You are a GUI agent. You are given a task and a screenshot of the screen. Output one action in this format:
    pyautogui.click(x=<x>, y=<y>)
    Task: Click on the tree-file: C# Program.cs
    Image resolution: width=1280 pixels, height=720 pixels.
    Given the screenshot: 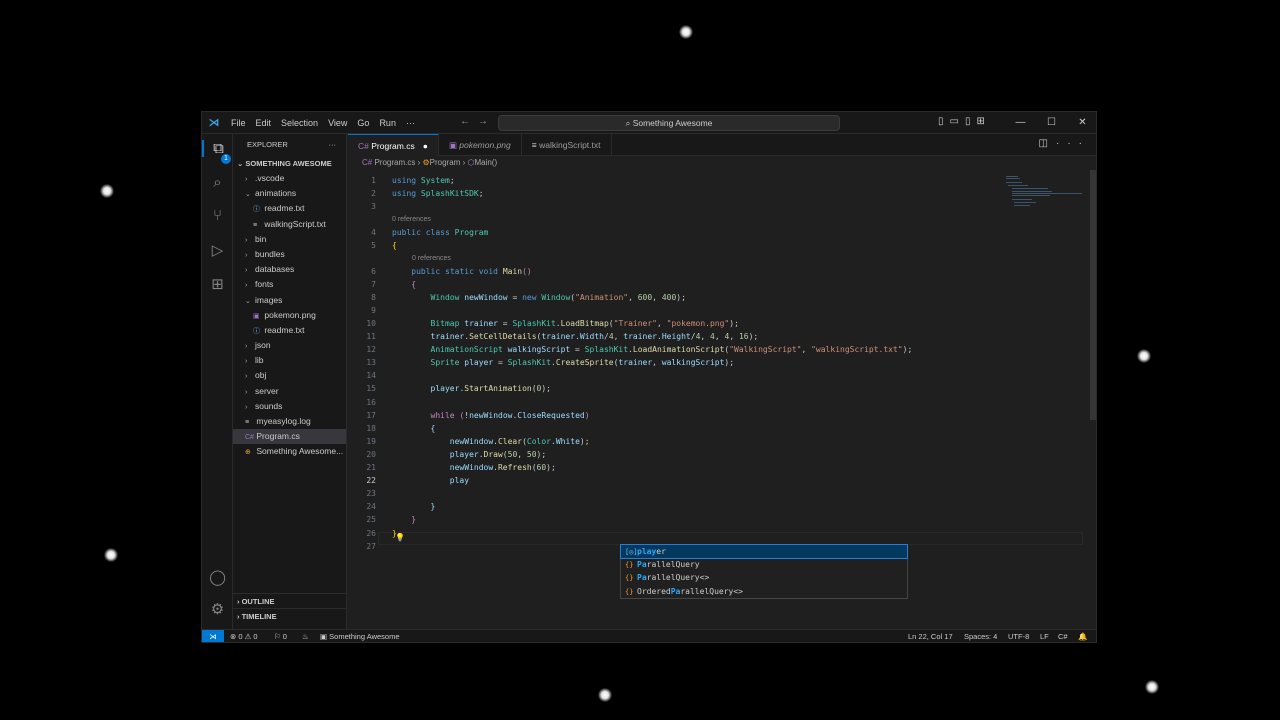 What is the action you would take?
    pyautogui.click(x=289, y=437)
    